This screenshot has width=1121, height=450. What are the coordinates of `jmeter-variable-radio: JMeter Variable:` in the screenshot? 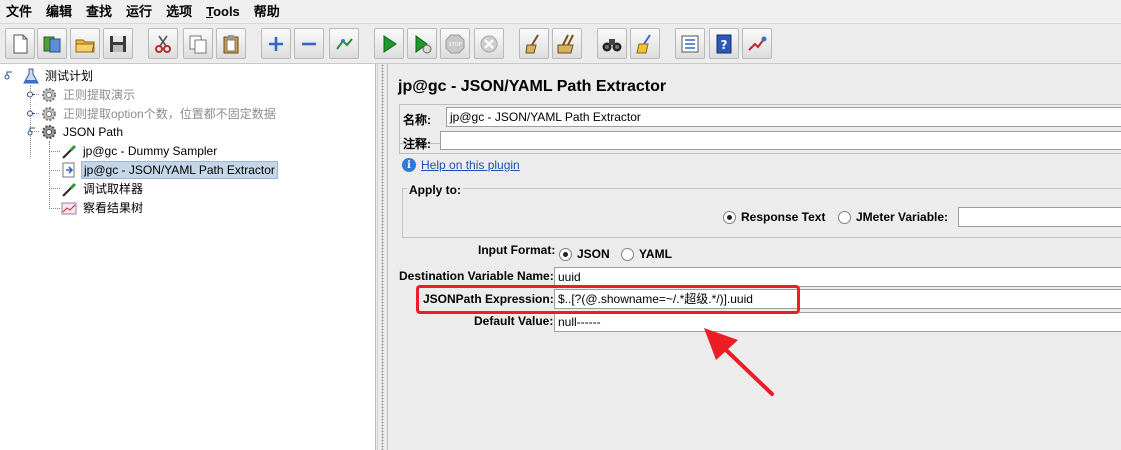 It's located at (893, 217).